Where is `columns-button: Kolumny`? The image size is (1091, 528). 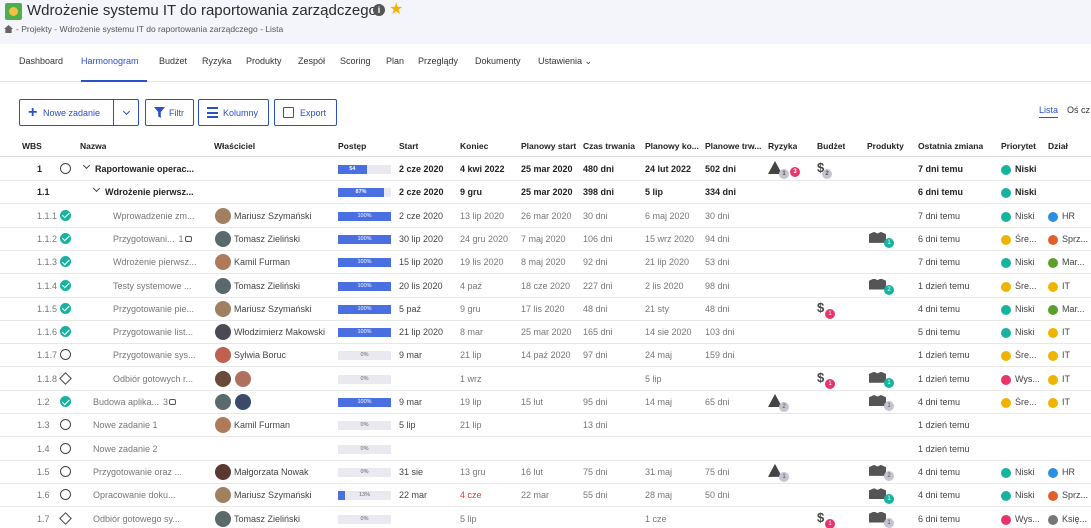 columns-button: Kolumny is located at coordinates (233, 112).